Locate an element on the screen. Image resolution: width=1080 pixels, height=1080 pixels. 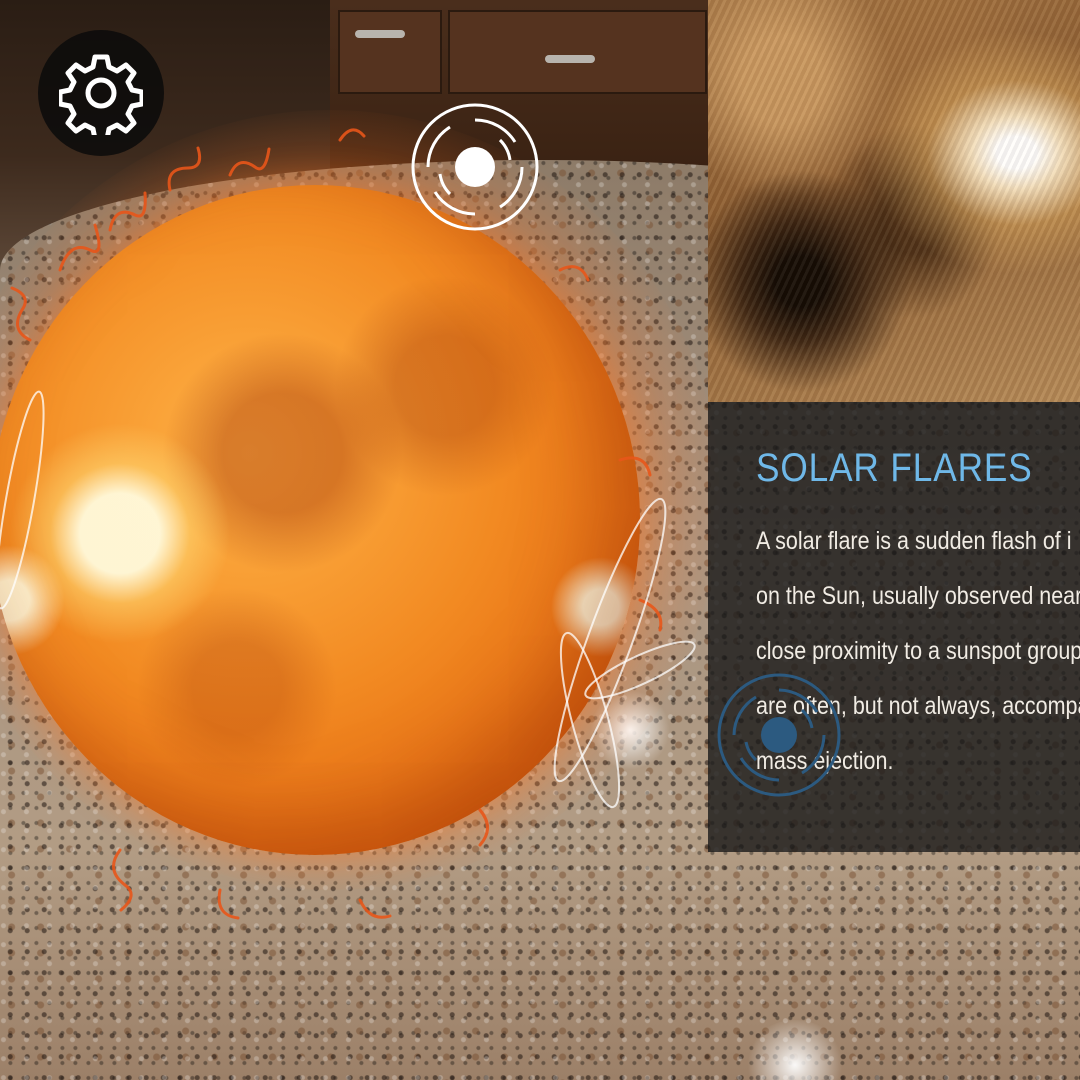
settings-button is located at coordinates (101, 93).